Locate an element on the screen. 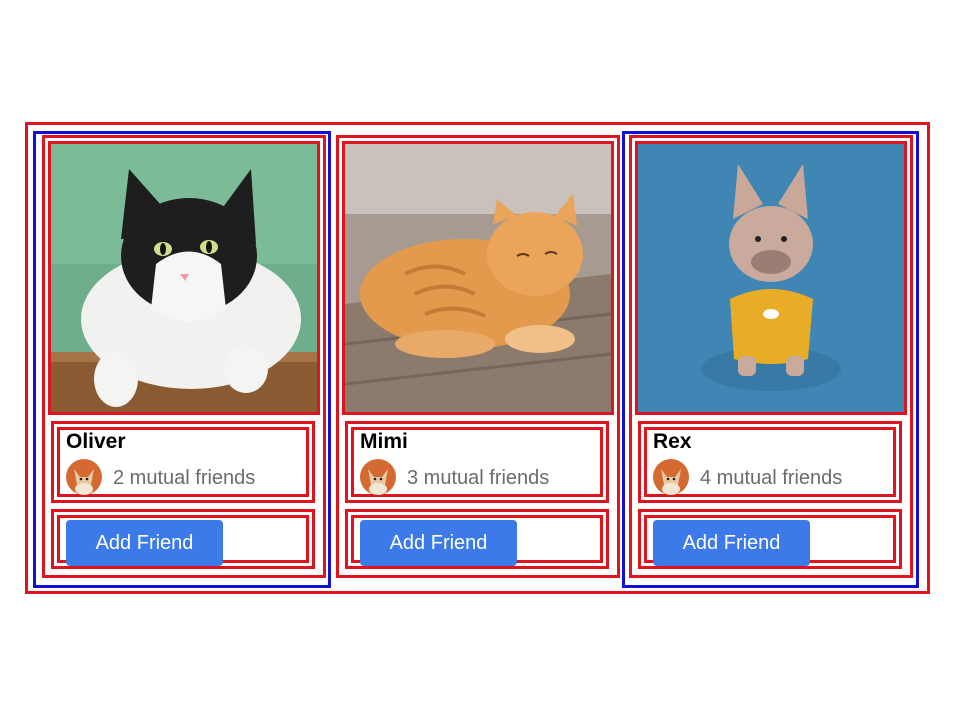 The height and width of the screenshot is (720, 960). orange-tabby-cat-photo is located at coordinates (478, 278).